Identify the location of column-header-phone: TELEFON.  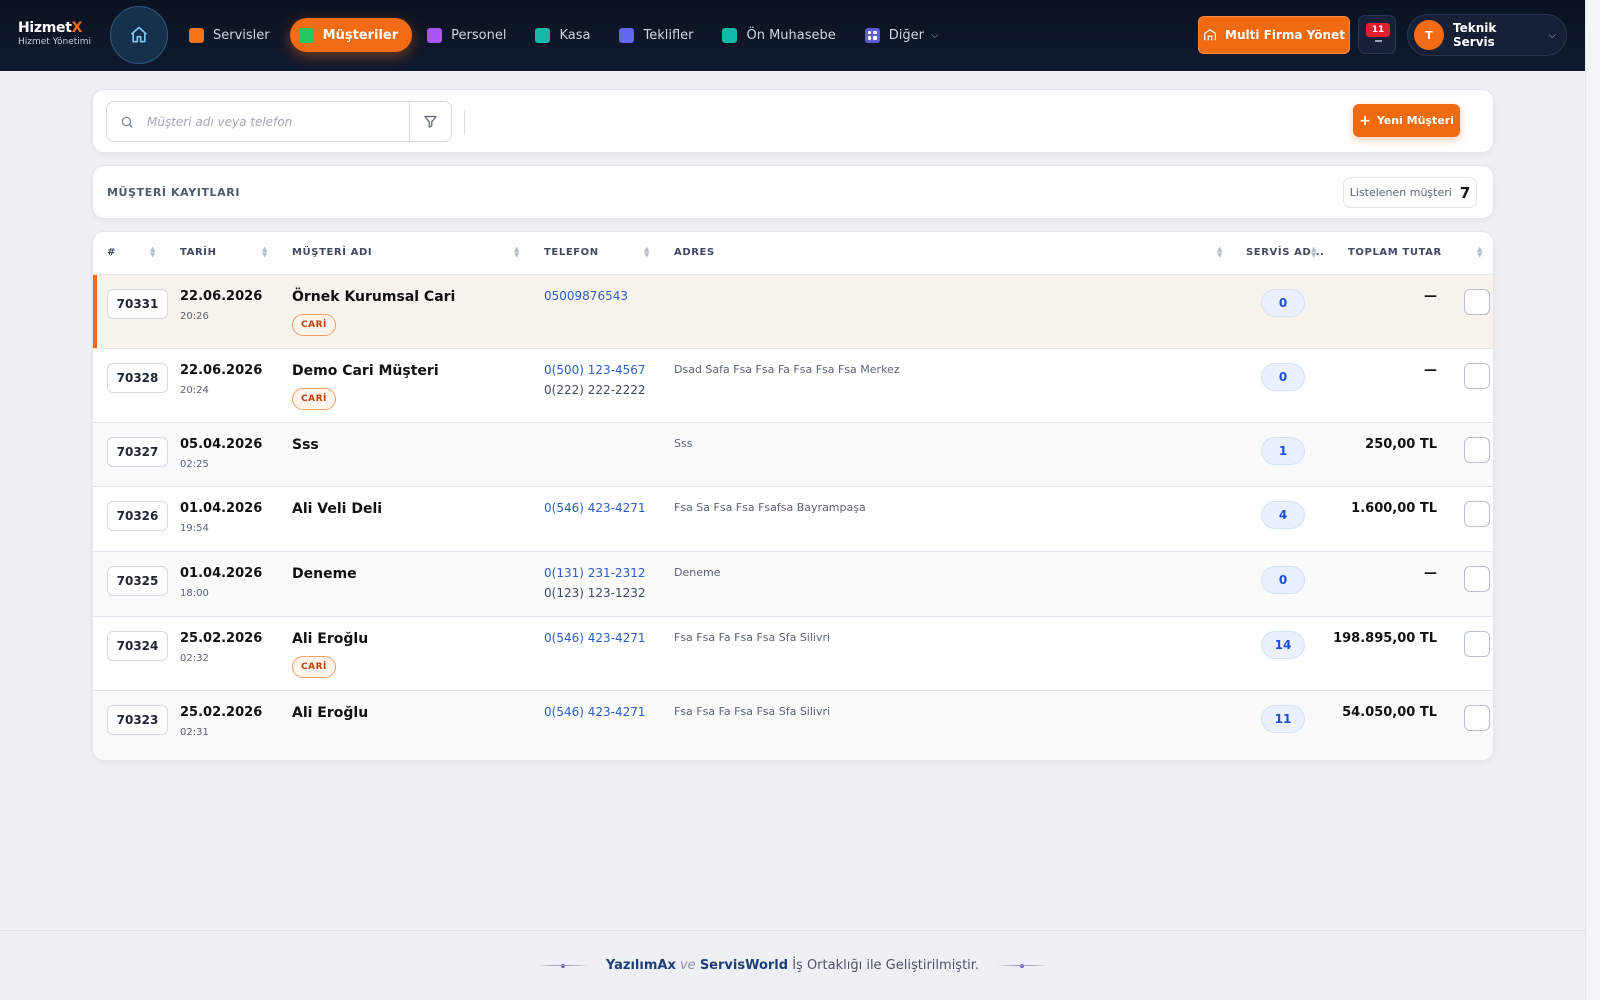
(571, 252).